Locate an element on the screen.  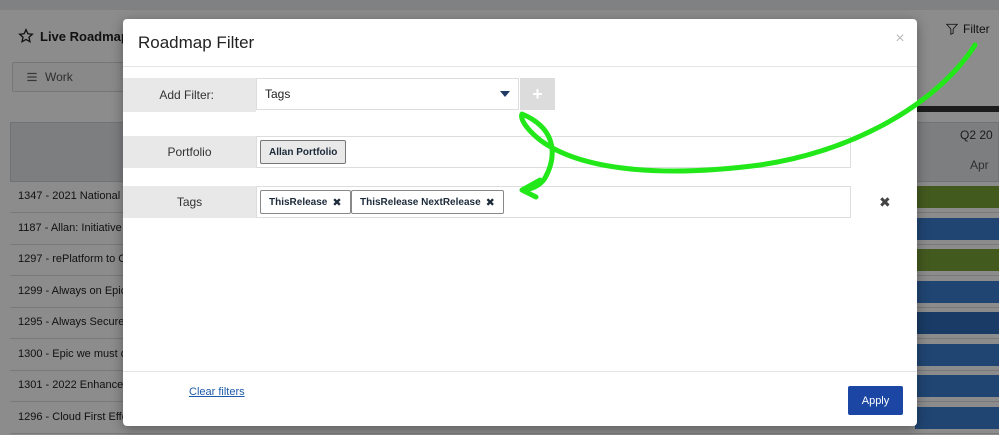
filter-chip-thisrelease: ThisRelease ✖ is located at coordinates (305, 202).